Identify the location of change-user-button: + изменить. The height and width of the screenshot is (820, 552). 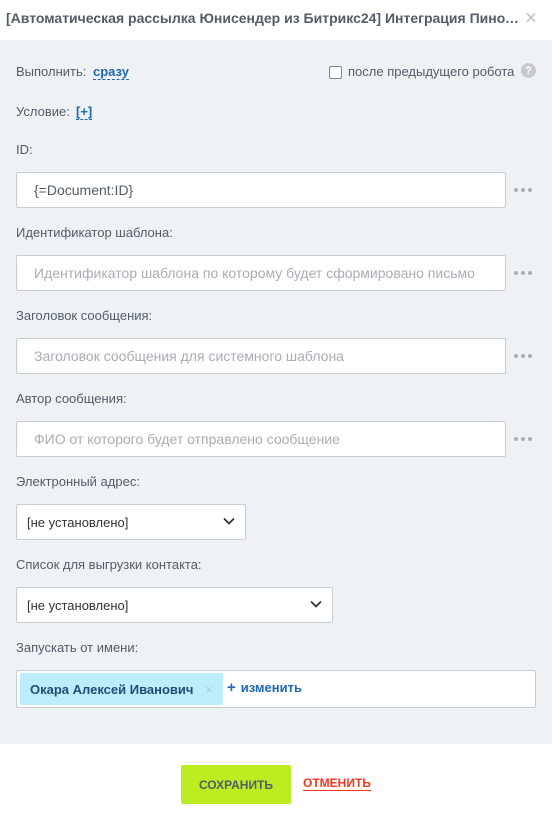
(264, 687).